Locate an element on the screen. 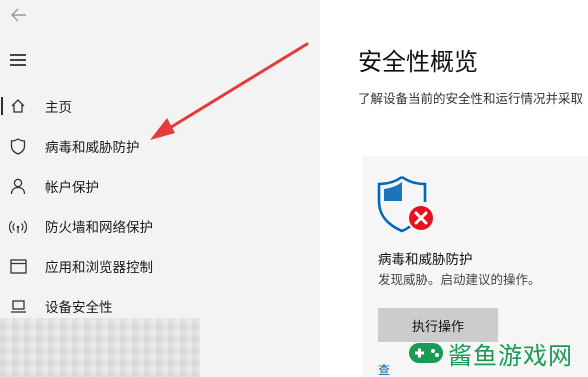  pixelated-area is located at coordinates (100, 347).